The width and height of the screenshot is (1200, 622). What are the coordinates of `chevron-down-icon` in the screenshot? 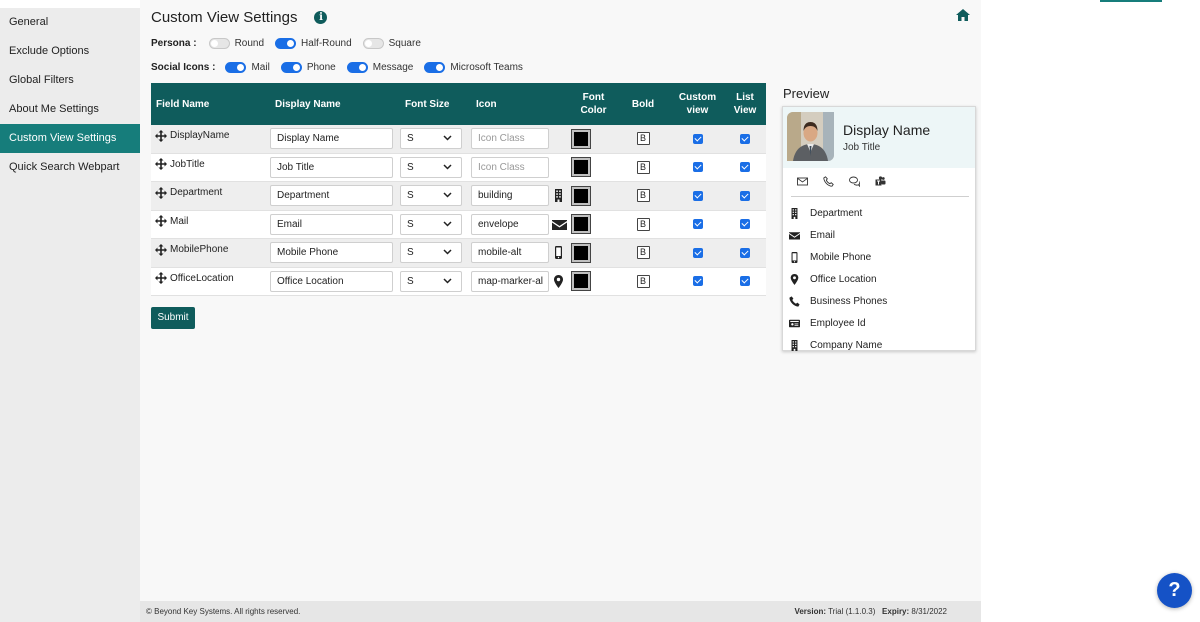 It's located at (447, 252).